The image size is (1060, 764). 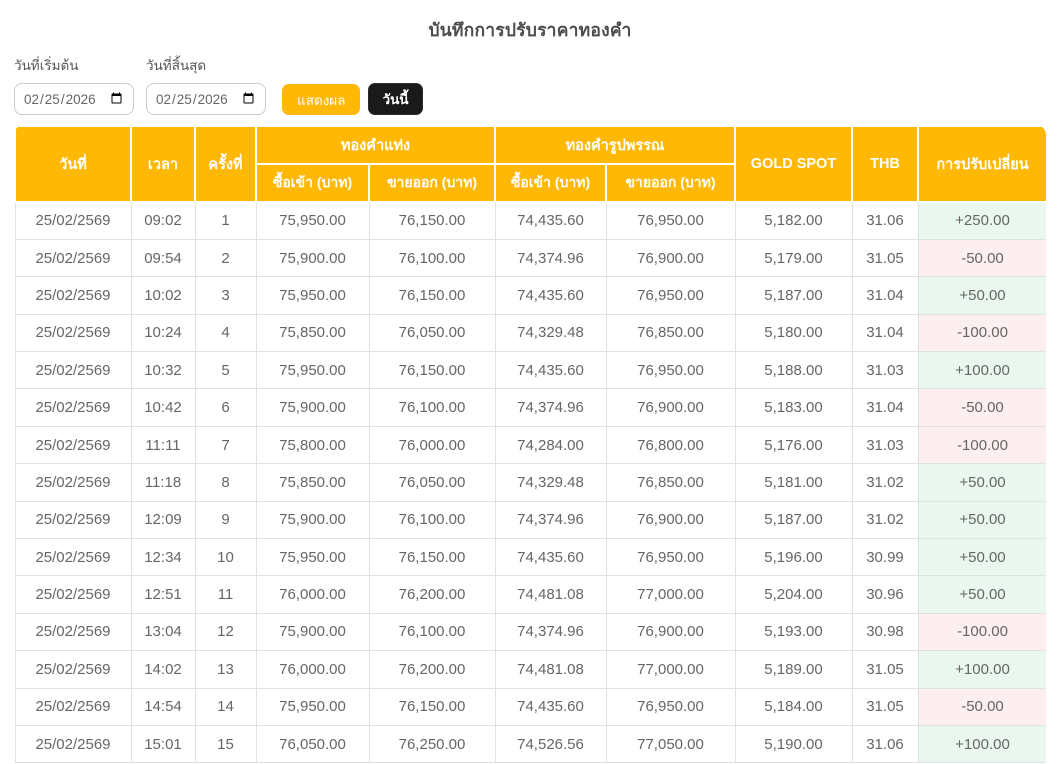 What do you see at coordinates (793, 258) in the screenshot?
I see `cell-spot: 5,179.00` at bounding box center [793, 258].